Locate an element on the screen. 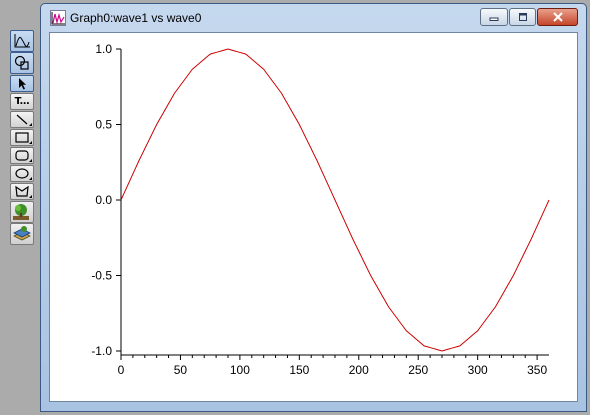 The image size is (590, 415). stack-picture-icon is located at coordinates (22, 233).